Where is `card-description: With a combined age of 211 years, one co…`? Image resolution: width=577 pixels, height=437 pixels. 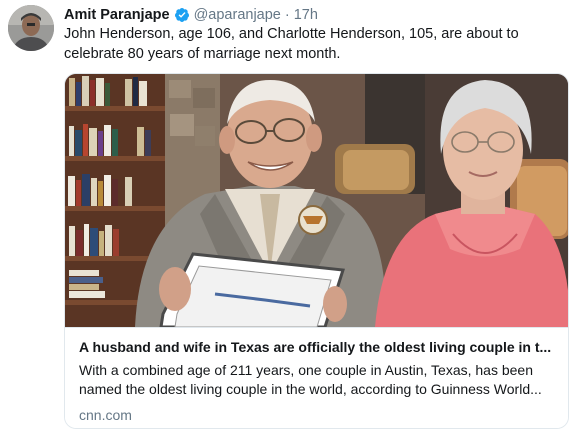
card-description: With a combined age of 211 years, one co… is located at coordinates (310, 379).